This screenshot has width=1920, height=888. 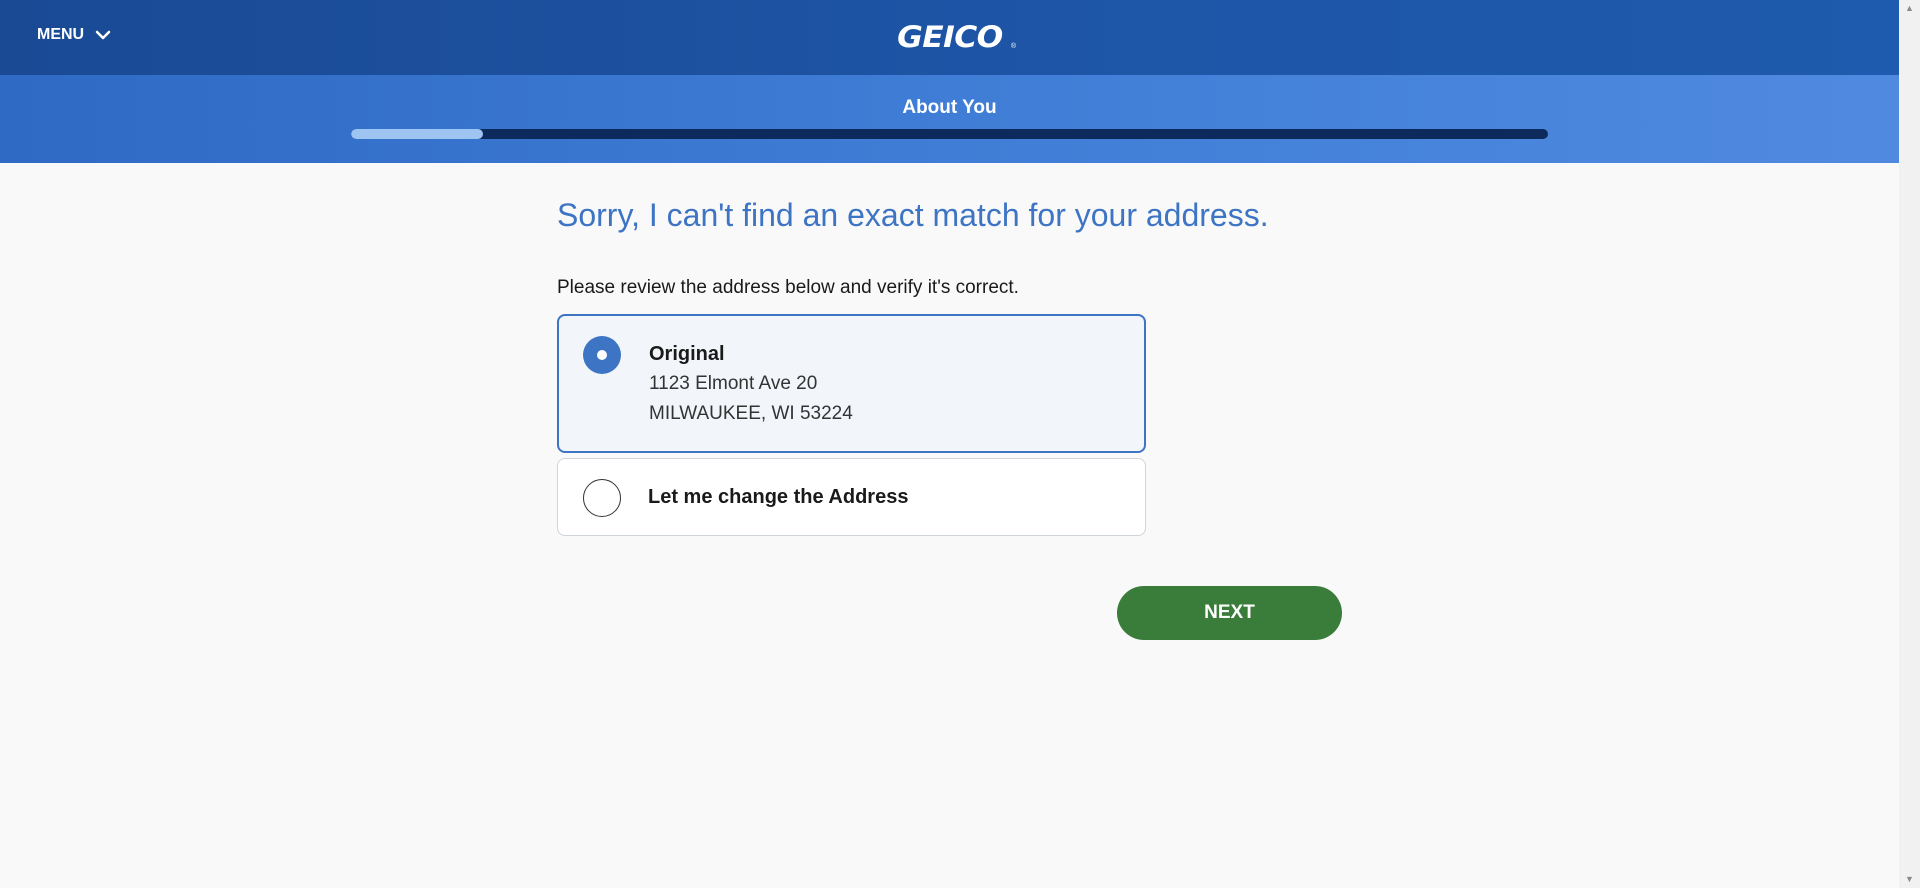 I want to click on option-change-address: Let me change the Address, so click(x=851, y=497).